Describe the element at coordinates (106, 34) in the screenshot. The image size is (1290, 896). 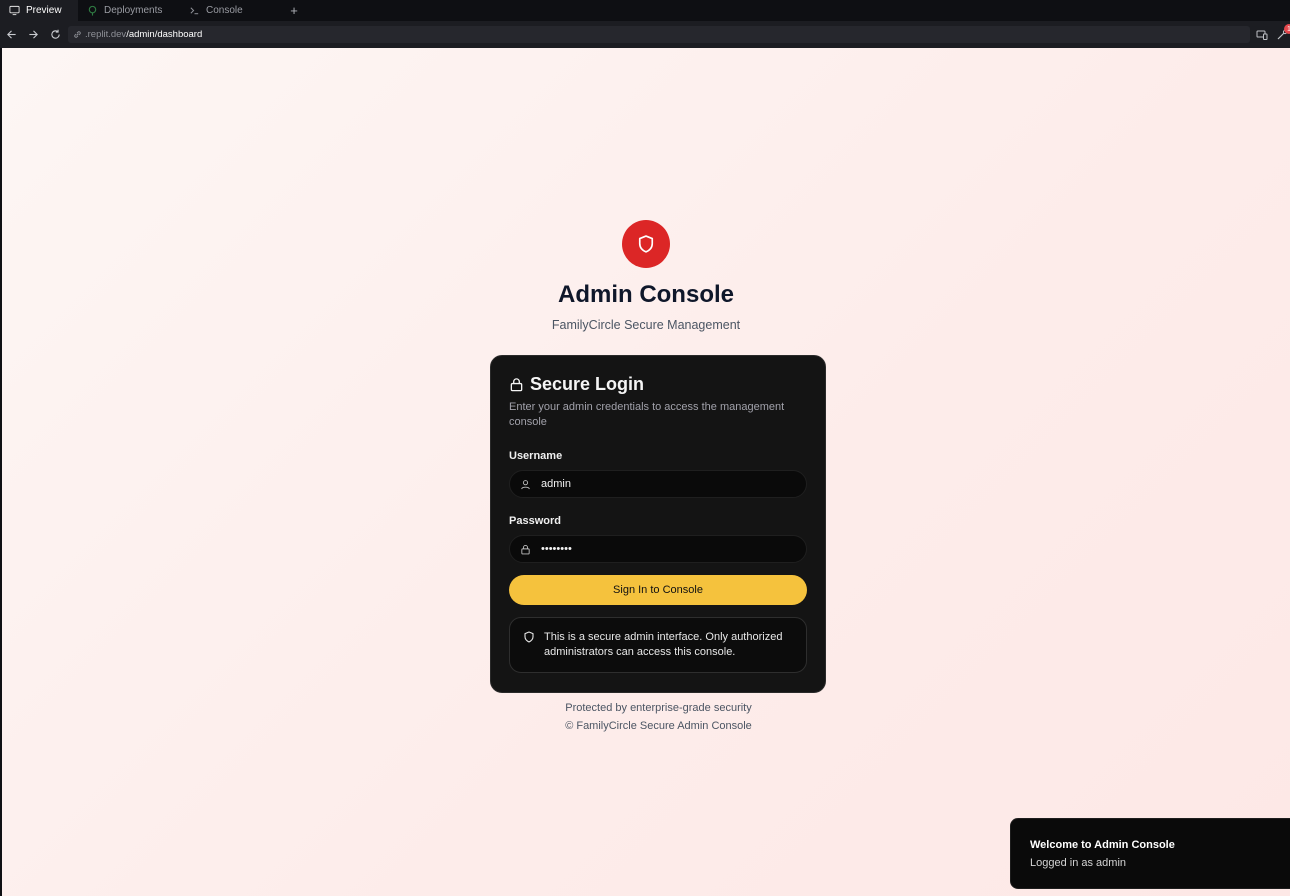
I see `url-host: .replit.dev` at that location.